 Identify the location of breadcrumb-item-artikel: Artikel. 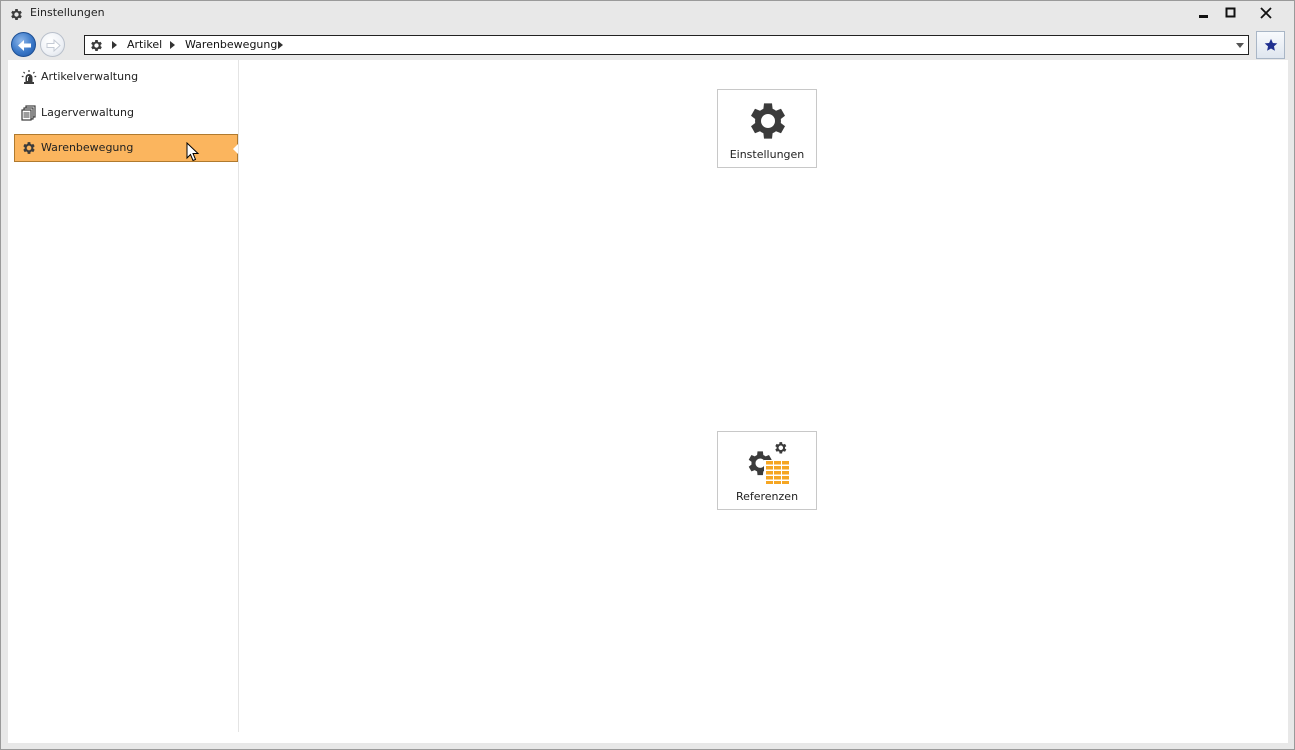
(144, 44).